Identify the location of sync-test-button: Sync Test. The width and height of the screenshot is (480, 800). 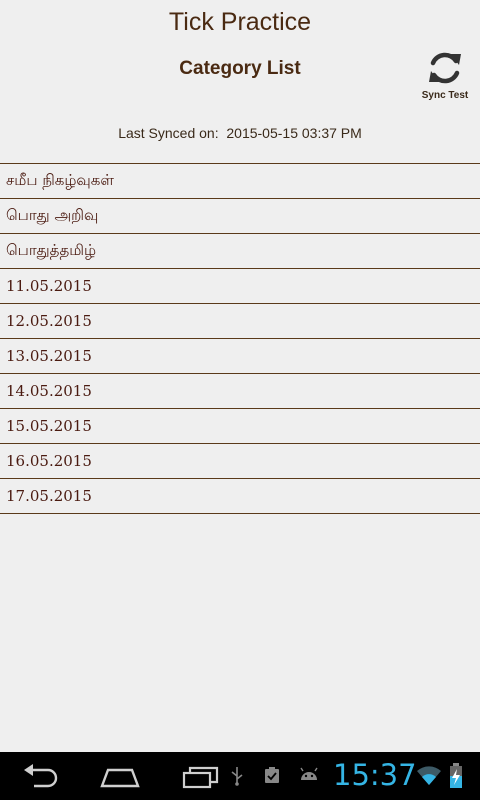
(445, 78).